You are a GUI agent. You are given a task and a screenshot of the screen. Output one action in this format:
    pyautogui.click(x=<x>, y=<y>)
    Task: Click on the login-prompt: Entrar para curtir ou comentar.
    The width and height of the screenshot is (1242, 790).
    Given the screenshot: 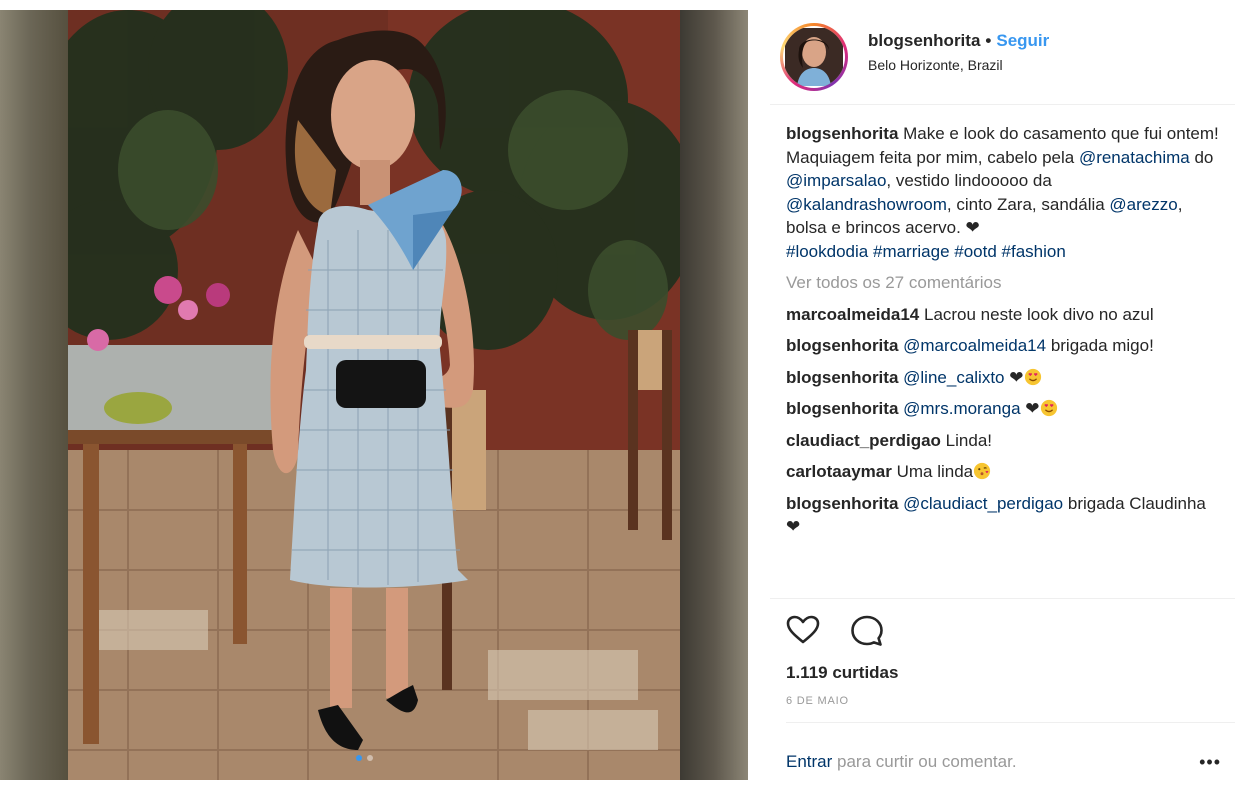 What is the action you would take?
    pyautogui.click(x=901, y=762)
    